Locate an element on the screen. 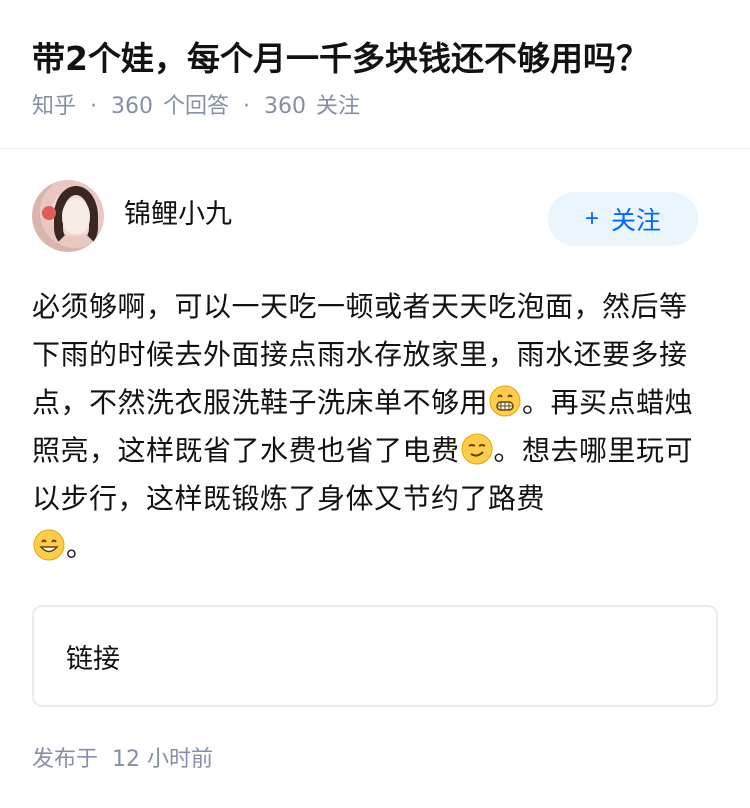 The width and height of the screenshot is (750, 808). answer-count-label: 个回答 is located at coordinates (196, 106).